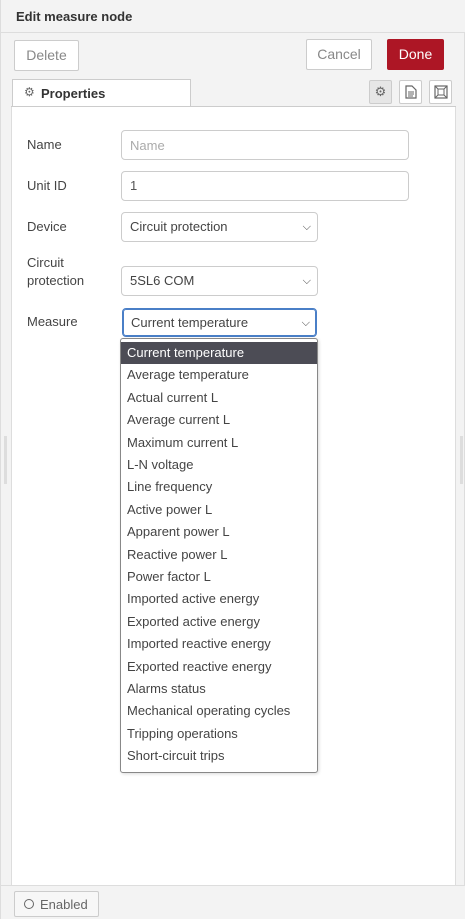 Image resolution: width=465 pixels, height=919 pixels. Describe the element at coordinates (190, 322) in the screenshot. I see `measure-select-value: Current temperature` at that location.